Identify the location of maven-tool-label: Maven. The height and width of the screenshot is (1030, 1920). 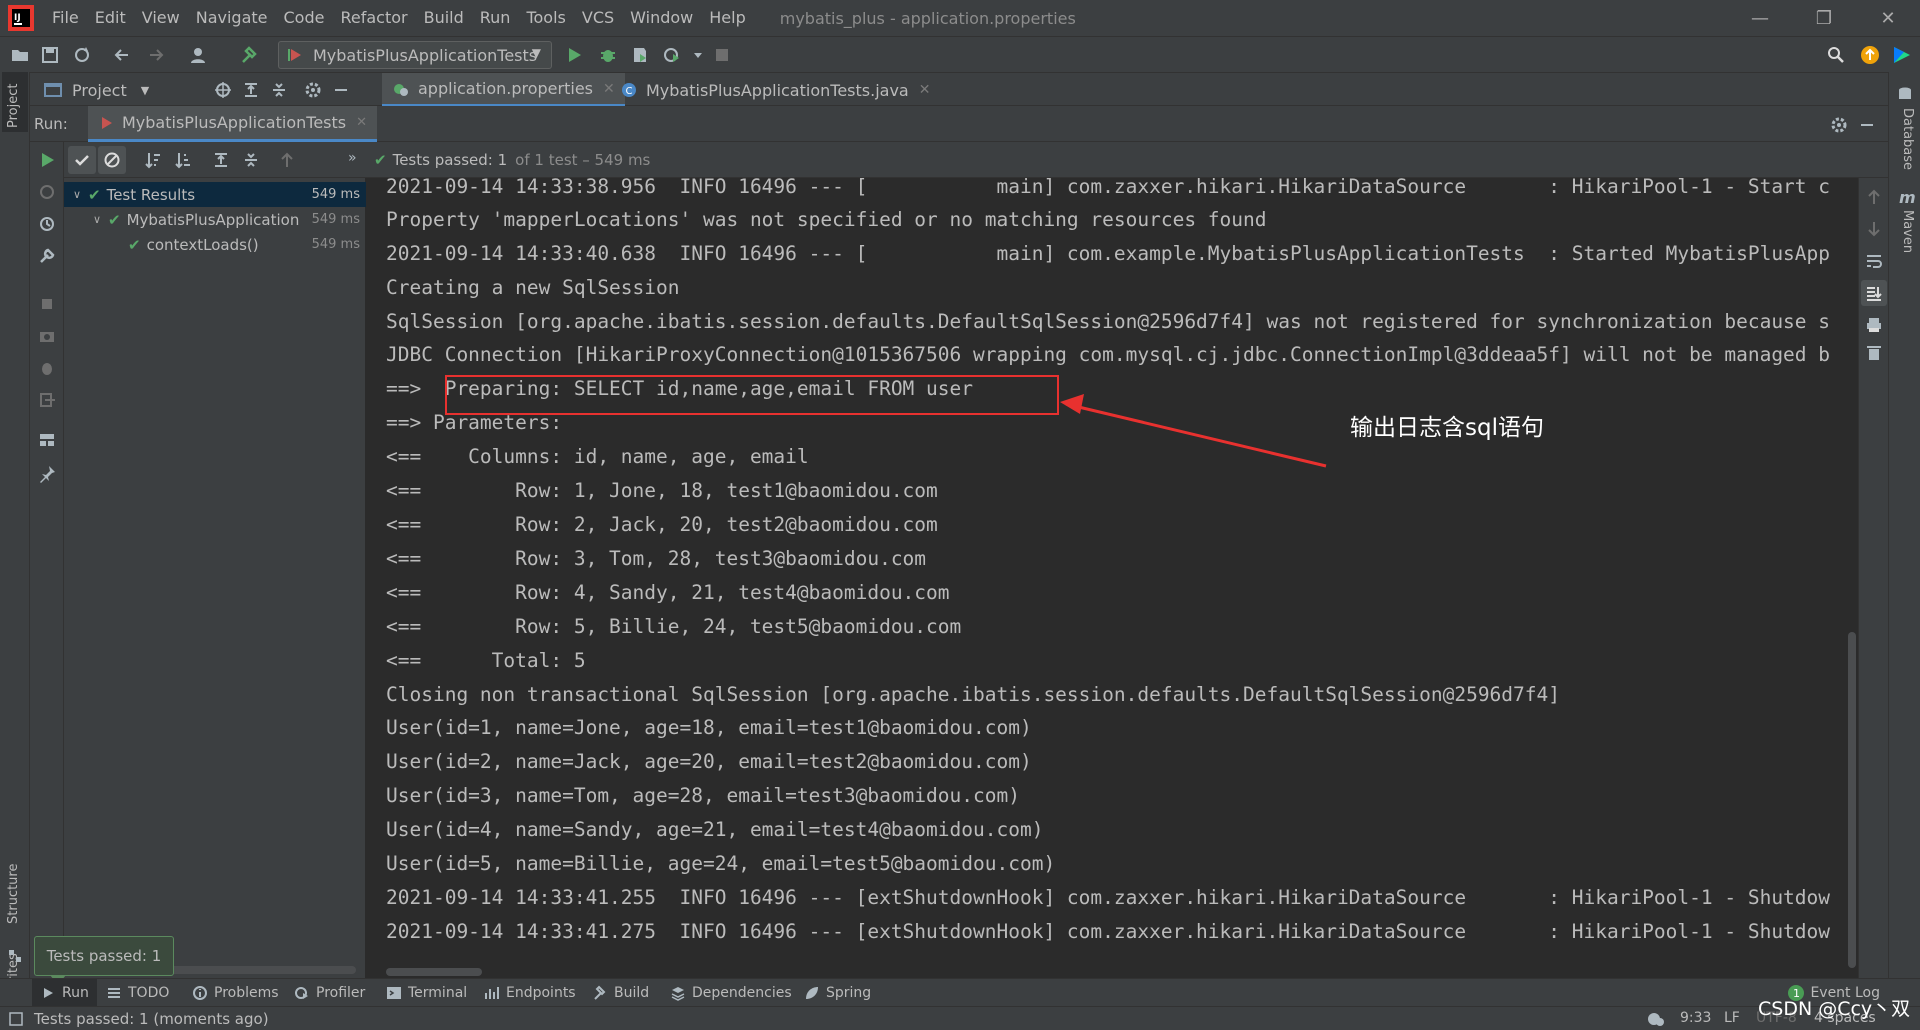
(1907, 231).